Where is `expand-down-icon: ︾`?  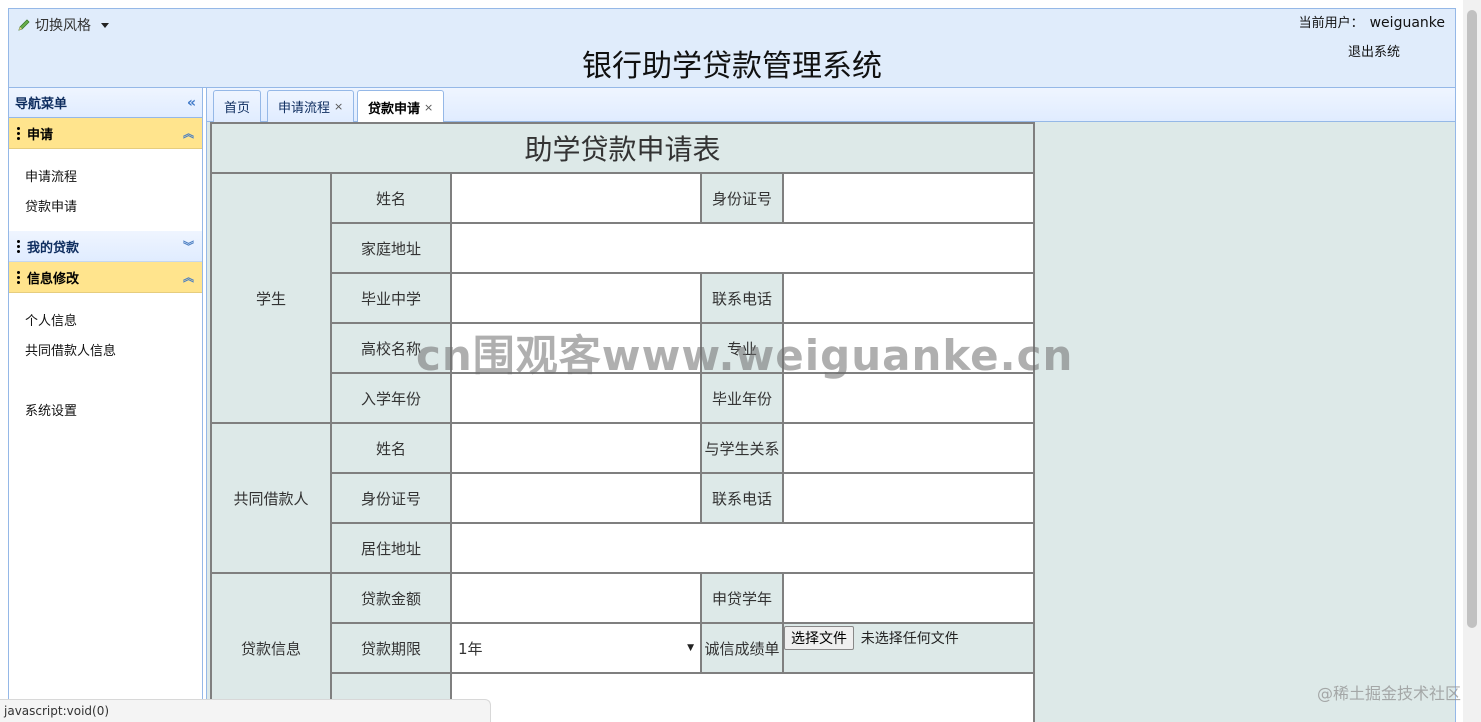
expand-down-icon: ︾ is located at coordinates (188, 246).